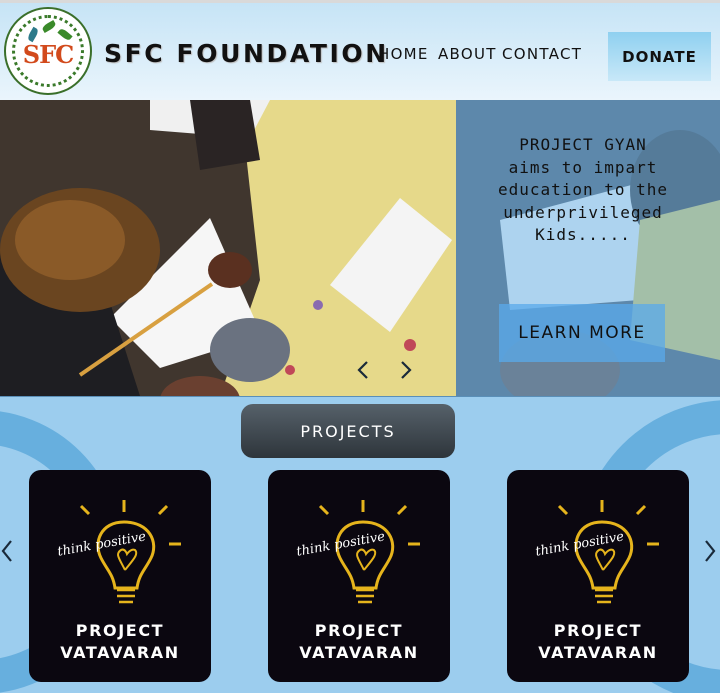 Image resolution: width=720 pixels, height=693 pixels. Describe the element at coordinates (403, 54) in the screenshot. I see `nav-home: HOME` at that location.